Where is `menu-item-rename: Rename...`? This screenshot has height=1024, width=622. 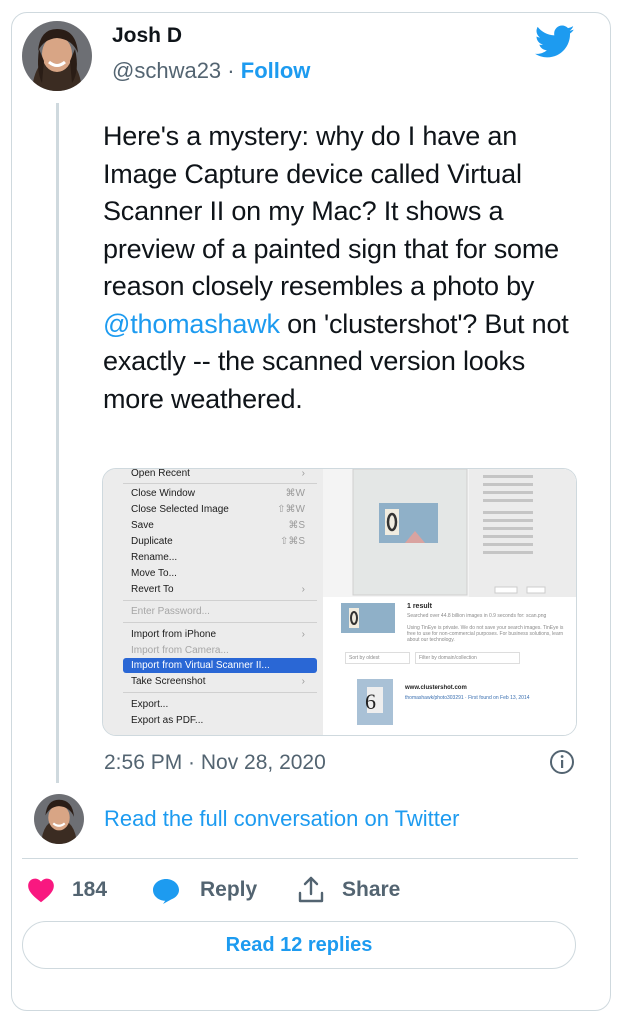 menu-item-rename: Rename... is located at coordinates (154, 557).